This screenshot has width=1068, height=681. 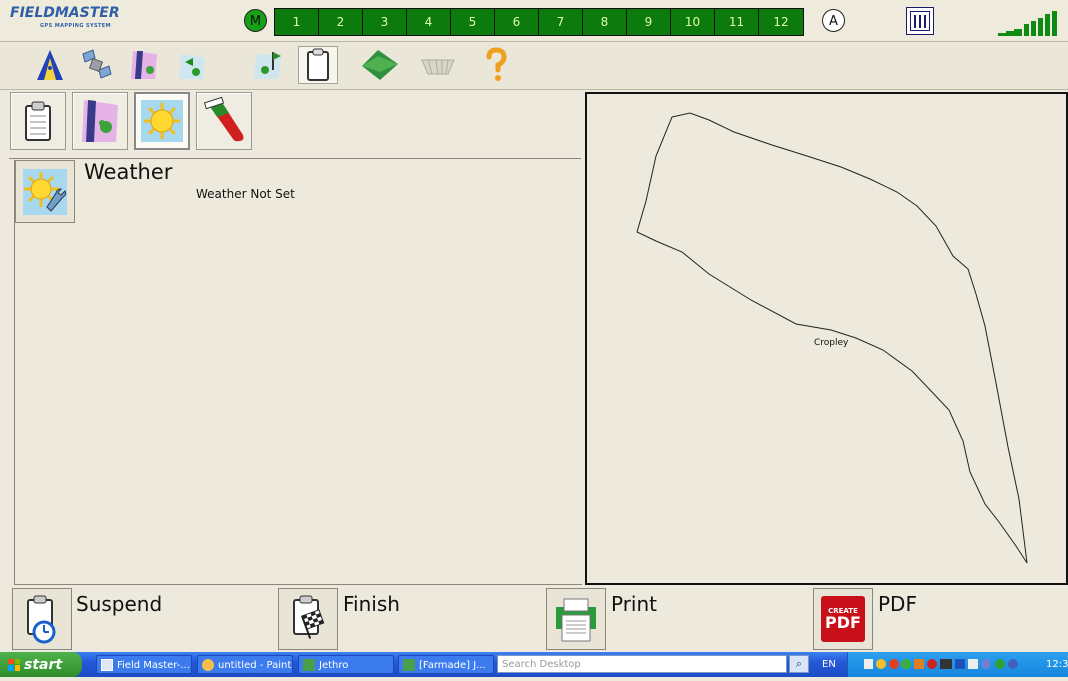 What do you see at coordinates (65, 13) in the screenshot?
I see `logo-text: FIELDMASTER` at bounding box center [65, 13].